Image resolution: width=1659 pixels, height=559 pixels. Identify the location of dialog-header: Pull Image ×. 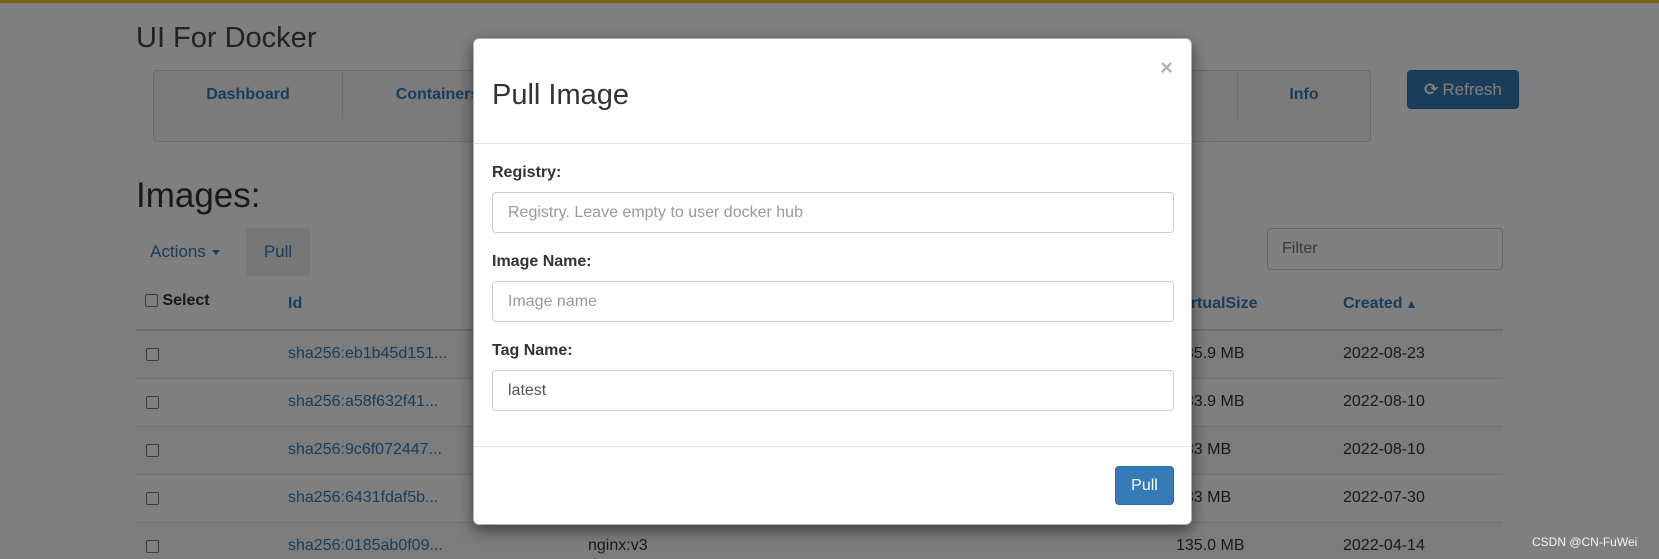
(832, 91).